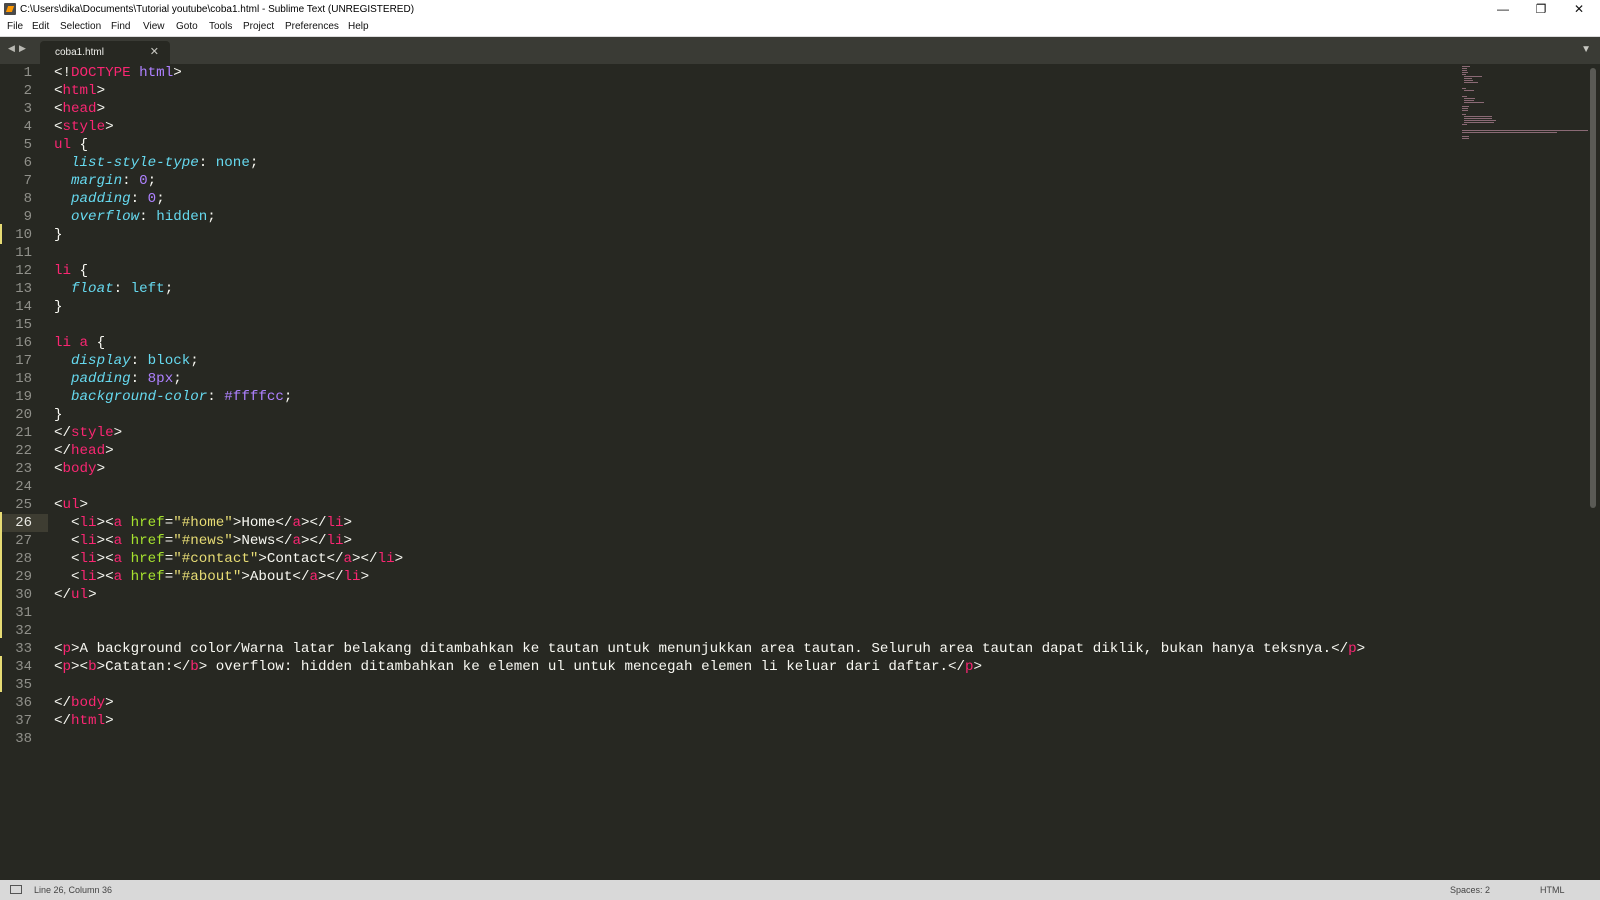 The height and width of the screenshot is (900, 1600). I want to click on indentation-setting: Spaces: 2, so click(1470, 890).